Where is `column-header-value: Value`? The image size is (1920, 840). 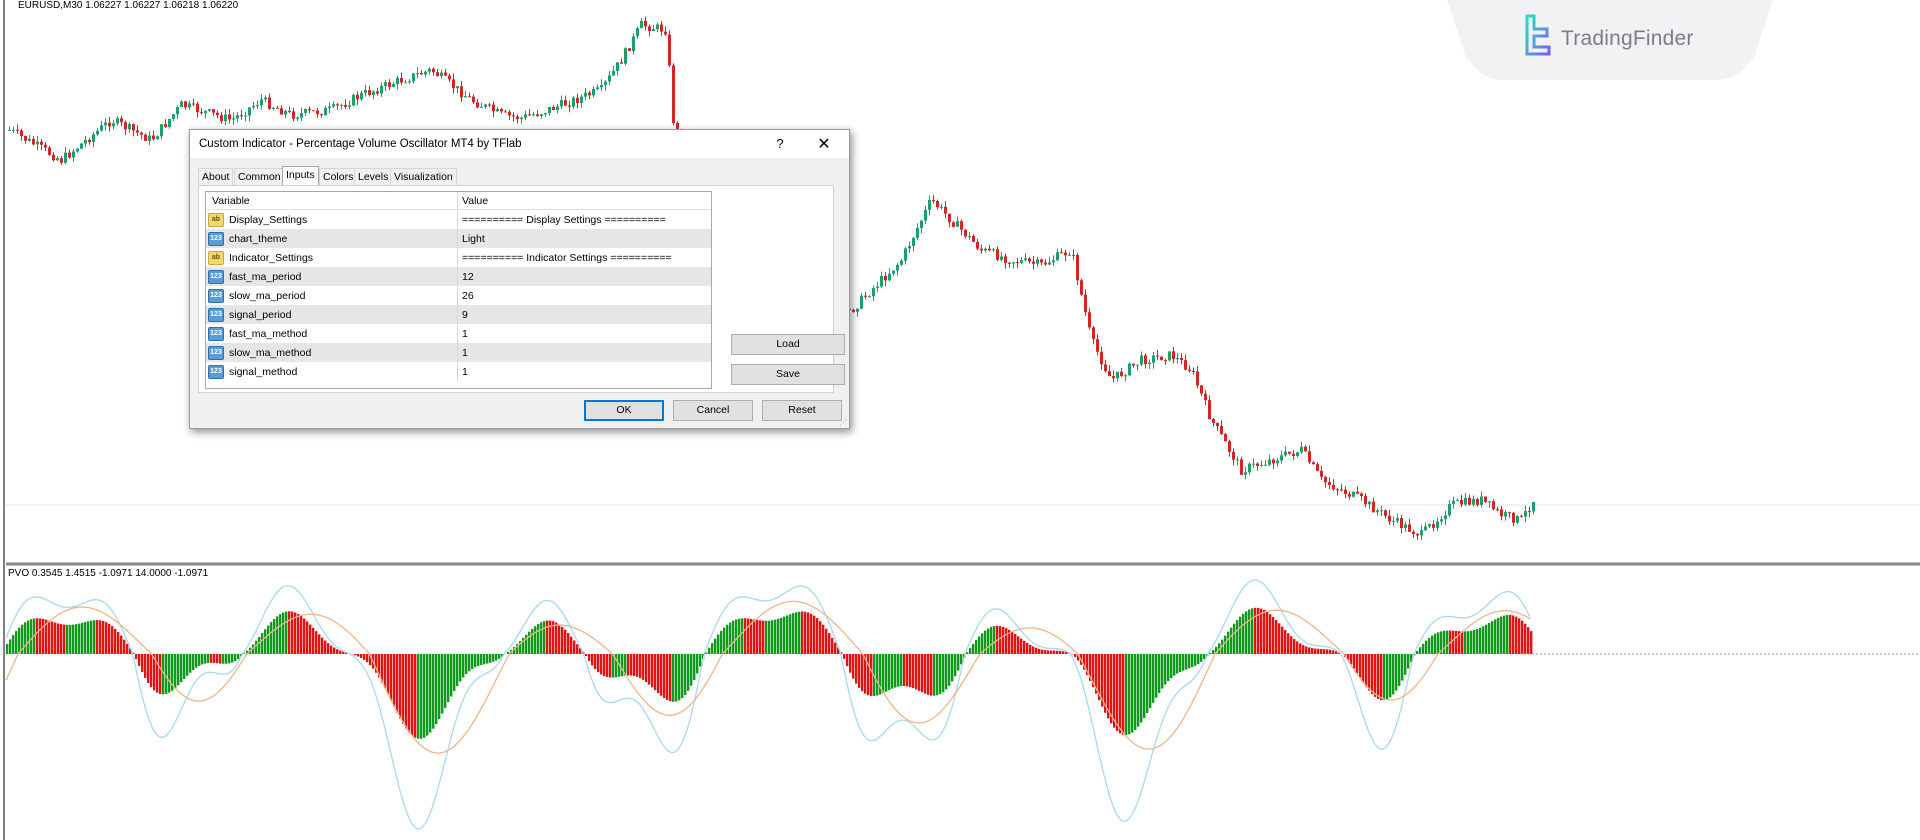
column-header-value: Value is located at coordinates (475, 201).